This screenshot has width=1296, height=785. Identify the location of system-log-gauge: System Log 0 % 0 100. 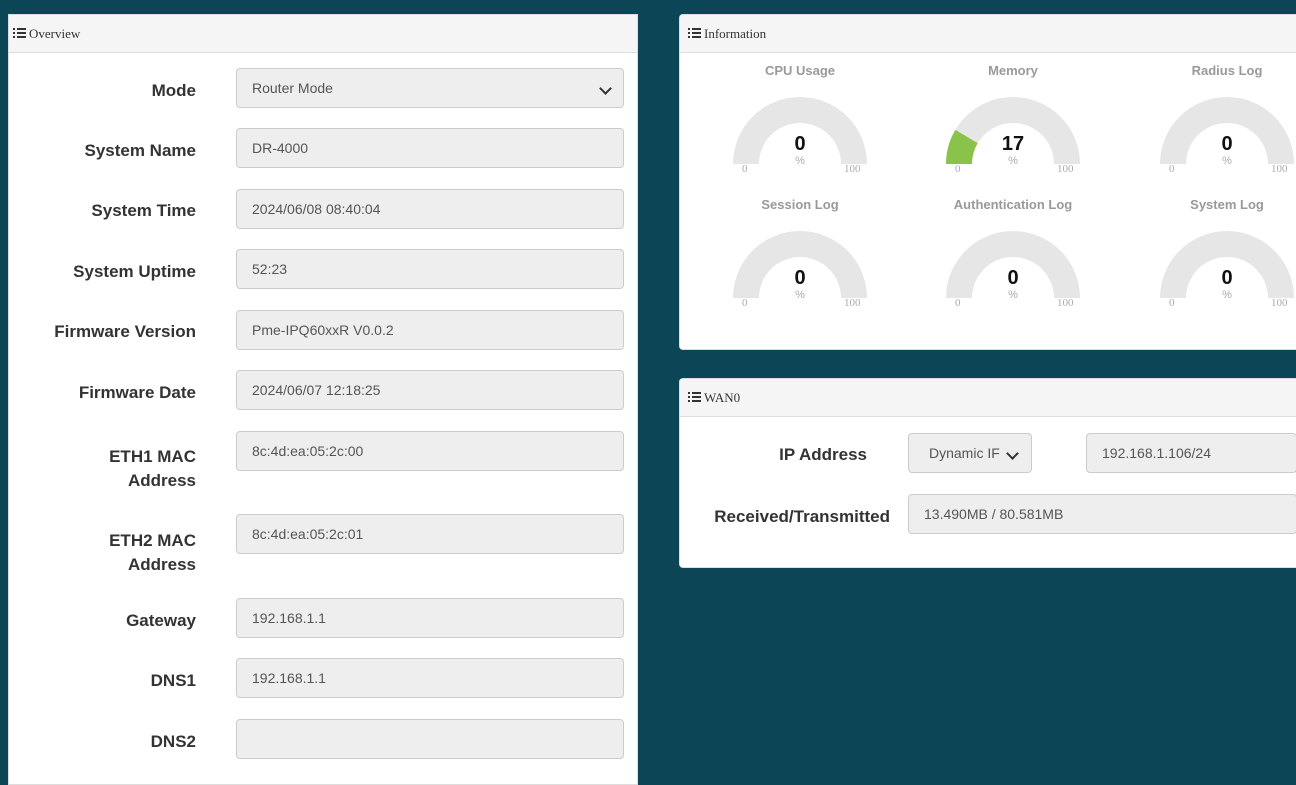
(1211, 257).